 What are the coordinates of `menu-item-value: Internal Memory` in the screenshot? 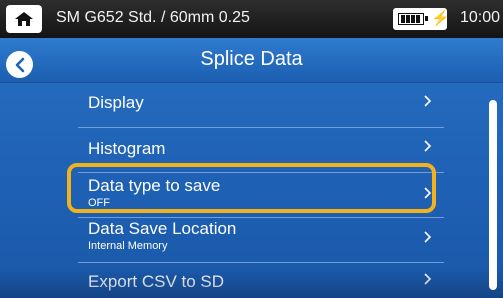 It's located at (128, 246).